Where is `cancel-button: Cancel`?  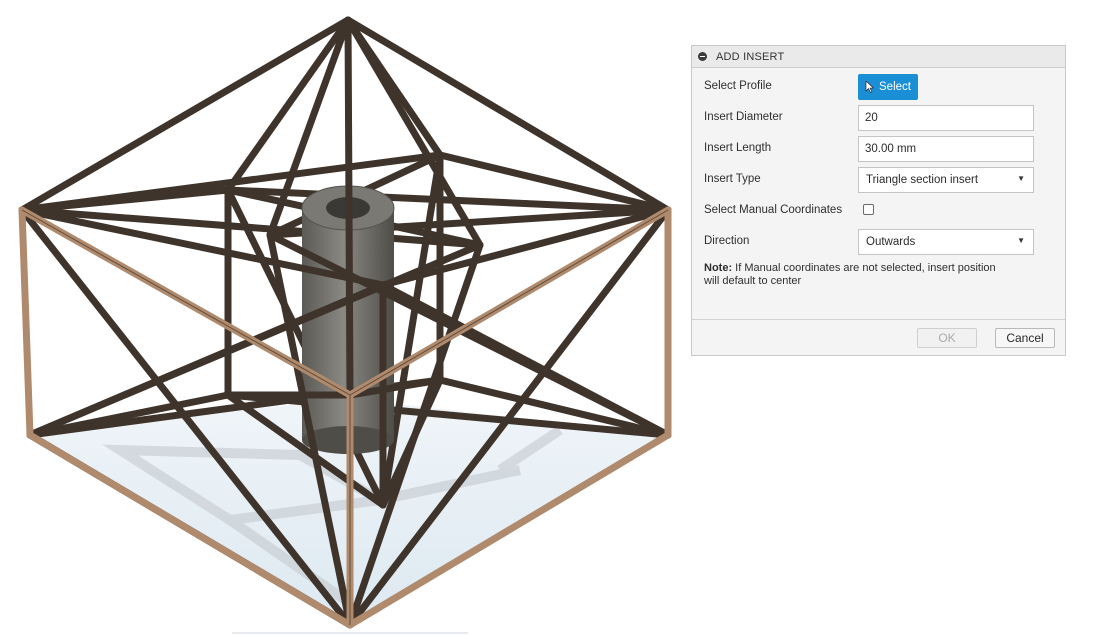
cancel-button: Cancel is located at coordinates (1025, 338).